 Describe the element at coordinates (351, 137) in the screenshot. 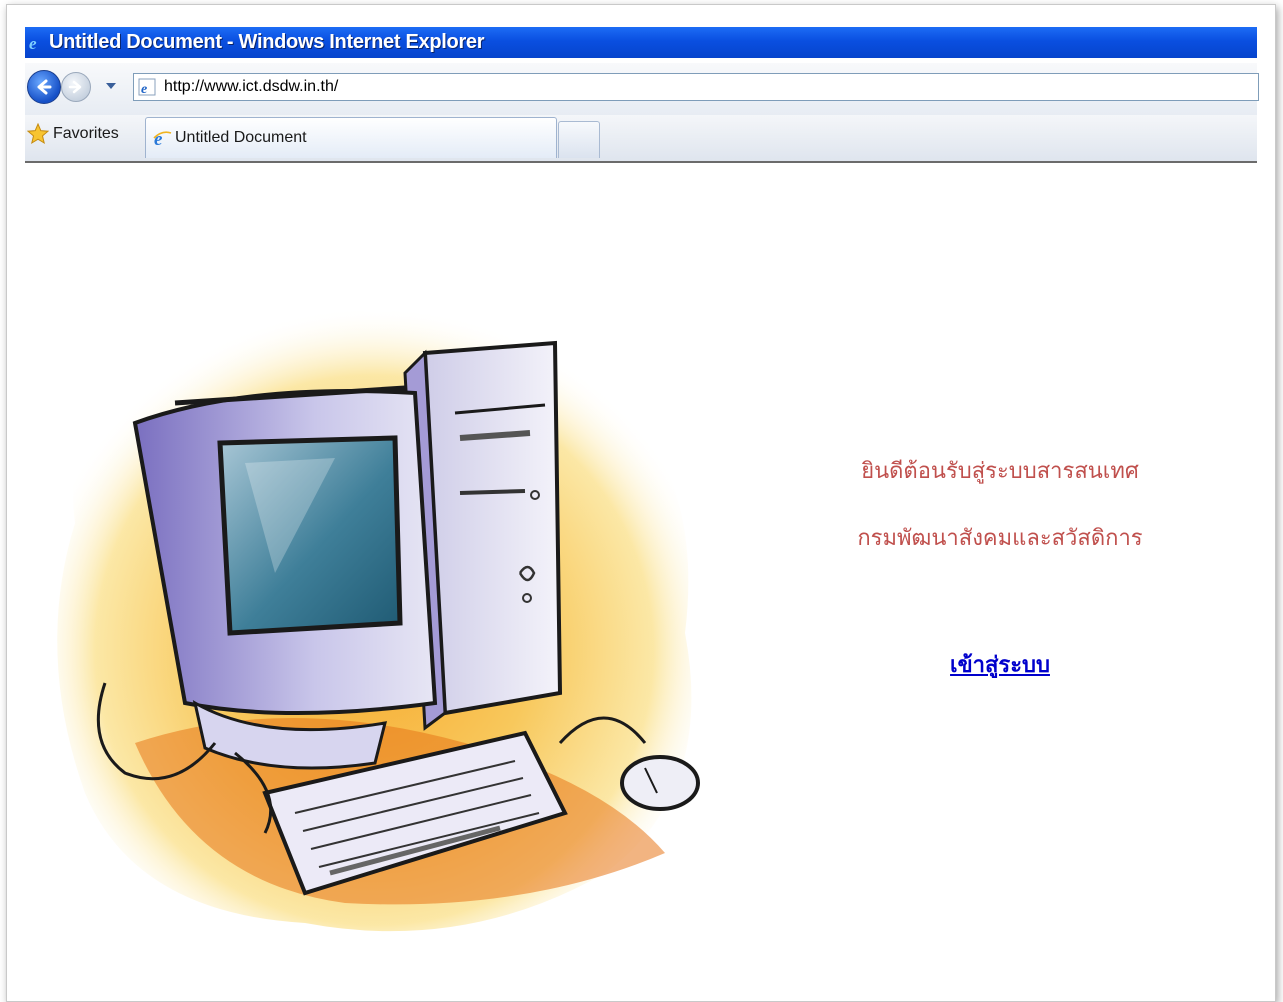

I see `tab-untitled-document: e Untitled Document` at that location.